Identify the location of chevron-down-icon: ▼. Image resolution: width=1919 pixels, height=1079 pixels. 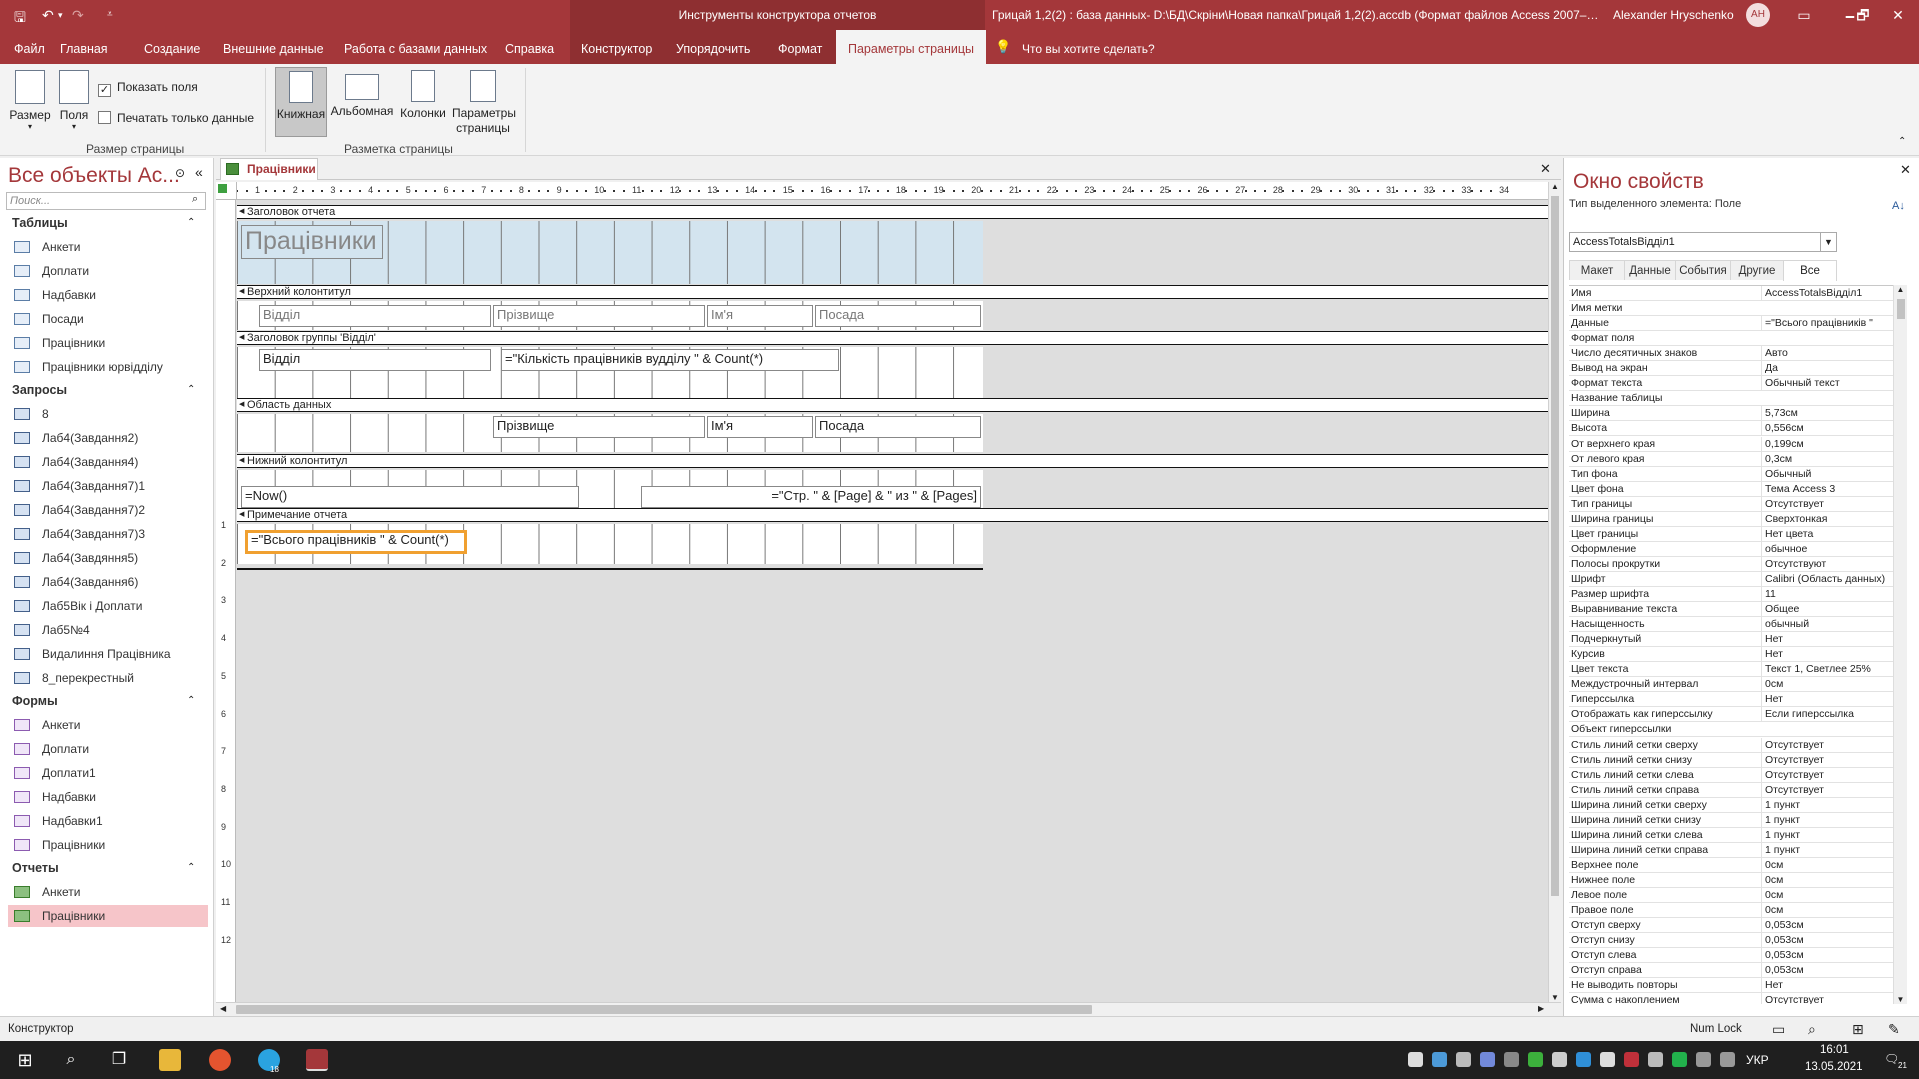
(1828, 242).